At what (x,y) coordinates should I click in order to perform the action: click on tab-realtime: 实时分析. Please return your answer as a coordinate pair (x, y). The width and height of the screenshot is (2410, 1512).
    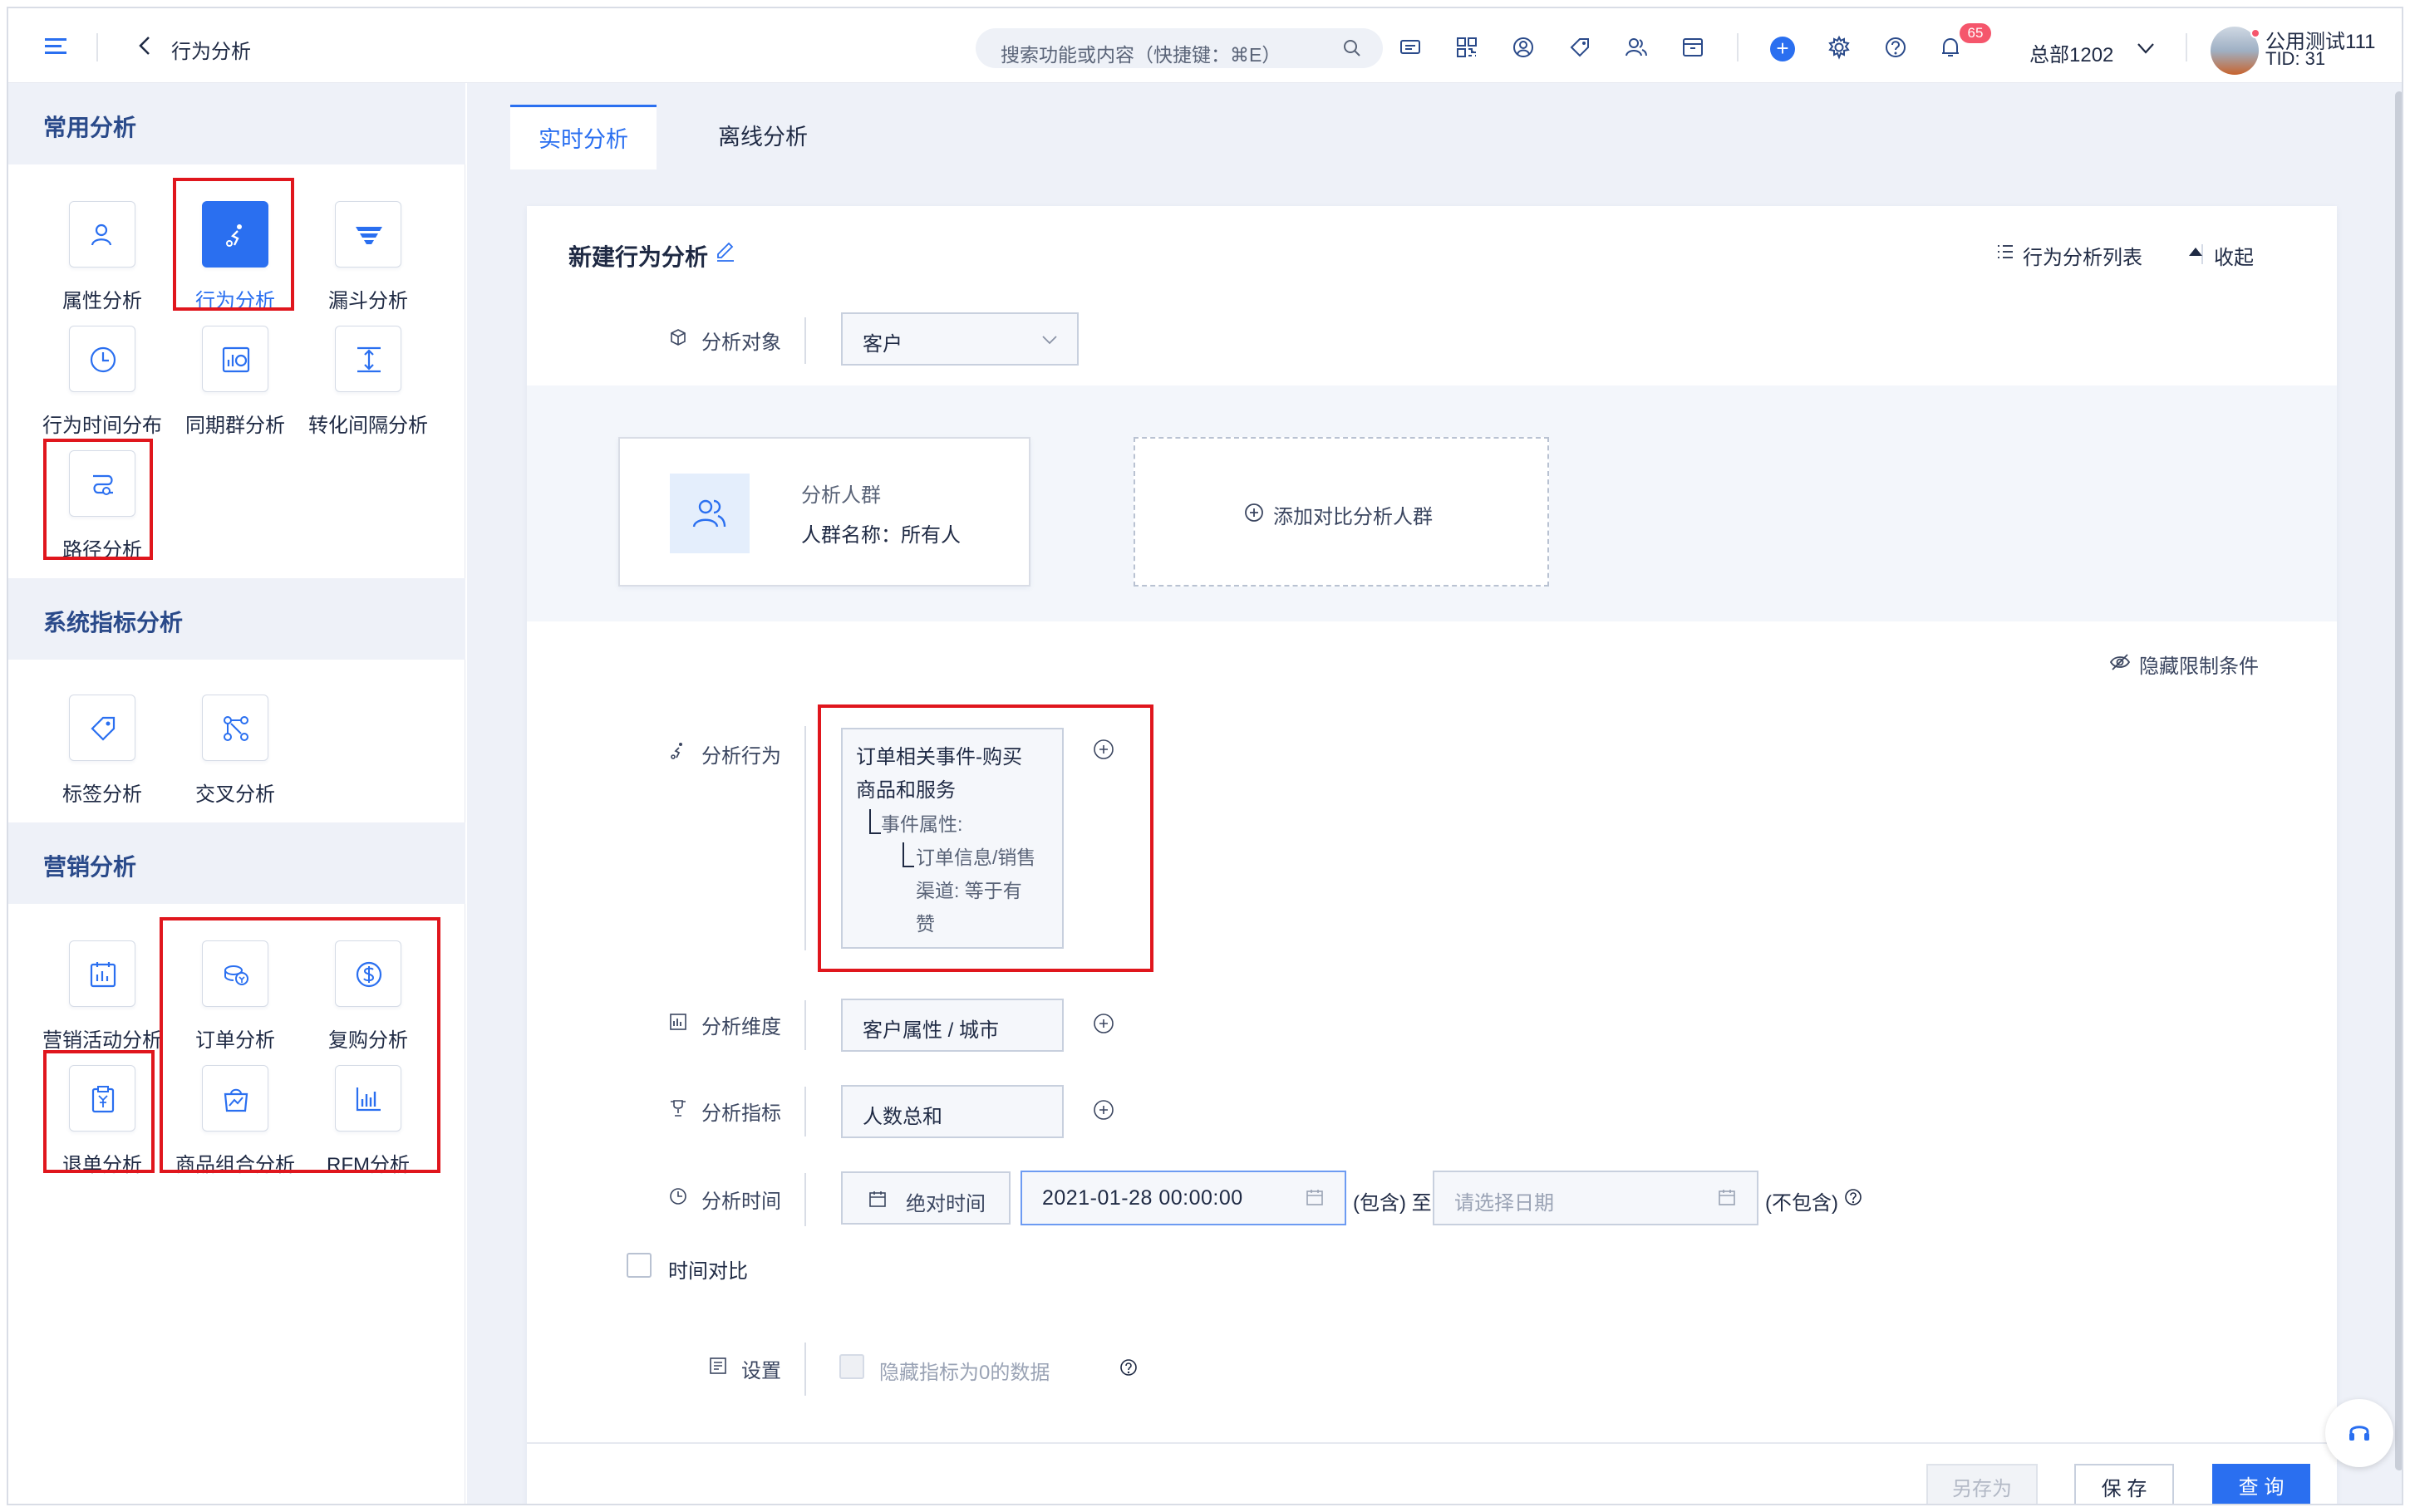
    Looking at the image, I should click on (583, 137).